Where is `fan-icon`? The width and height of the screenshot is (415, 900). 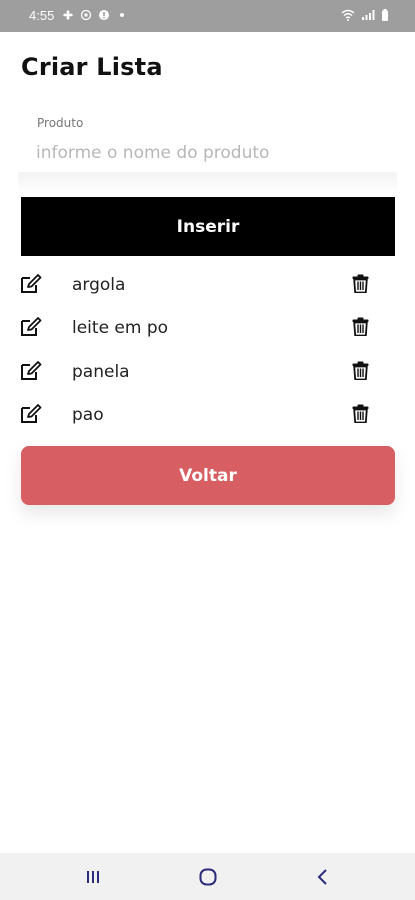 fan-icon is located at coordinates (68, 15).